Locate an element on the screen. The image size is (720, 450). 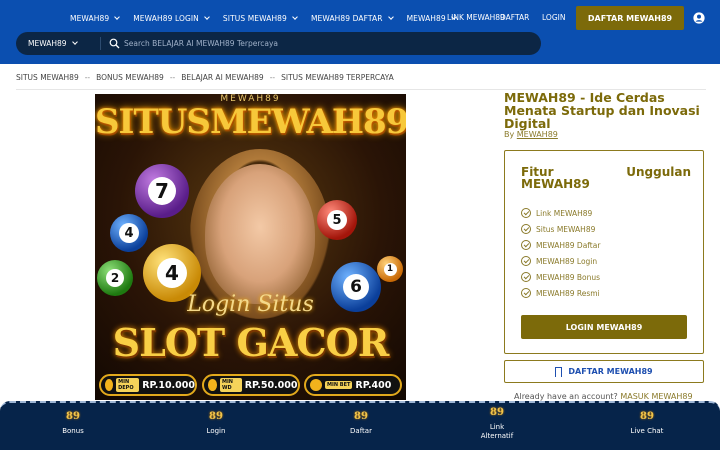
features-title-right: Unggulan is located at coordinates (658, 172).